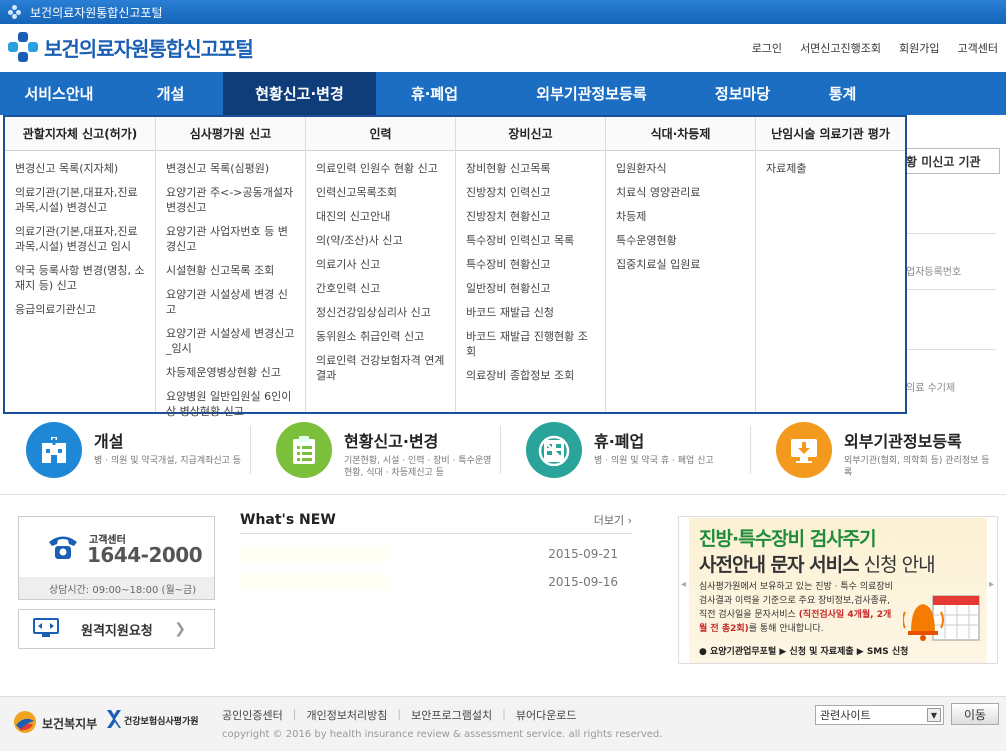  I want to click on menu-item: 요양기관 사업자번호 등 변경신고, so click(230, 239).